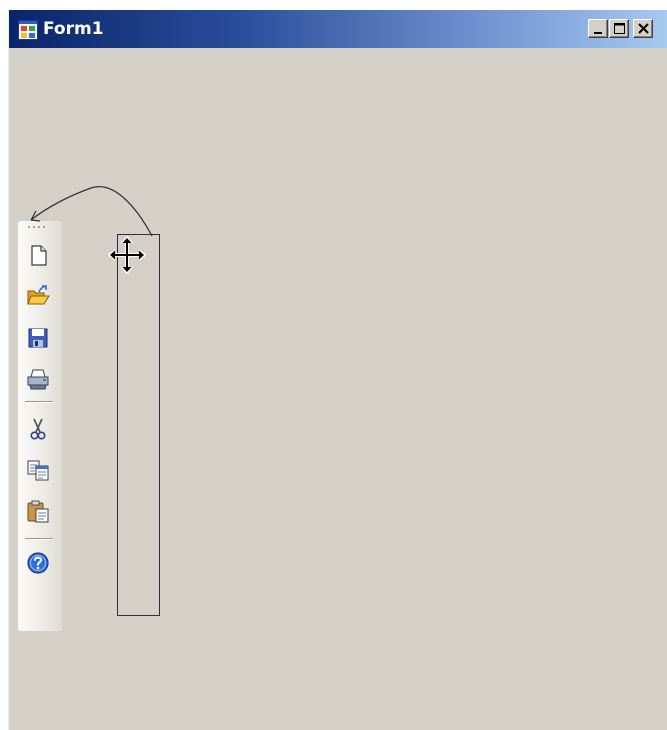  What do you see at coordinates (39, 228) in the screenshot?
I see `toolstrip-grip-handle` at bounding box center [39, 228].